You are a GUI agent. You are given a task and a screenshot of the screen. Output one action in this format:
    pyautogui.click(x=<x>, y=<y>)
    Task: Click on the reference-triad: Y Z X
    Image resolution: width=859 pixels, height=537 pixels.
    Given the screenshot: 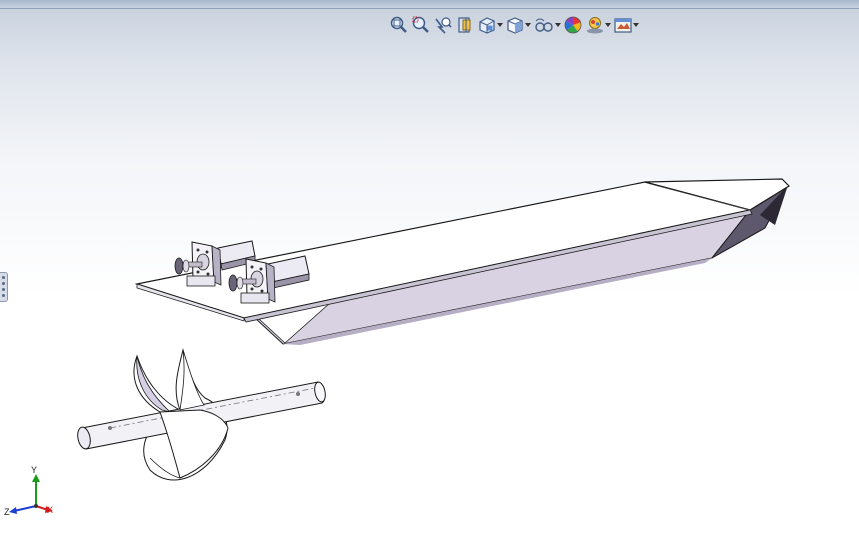 What is the action you would take?
    pyautogui.click(x=30, y=492)
    